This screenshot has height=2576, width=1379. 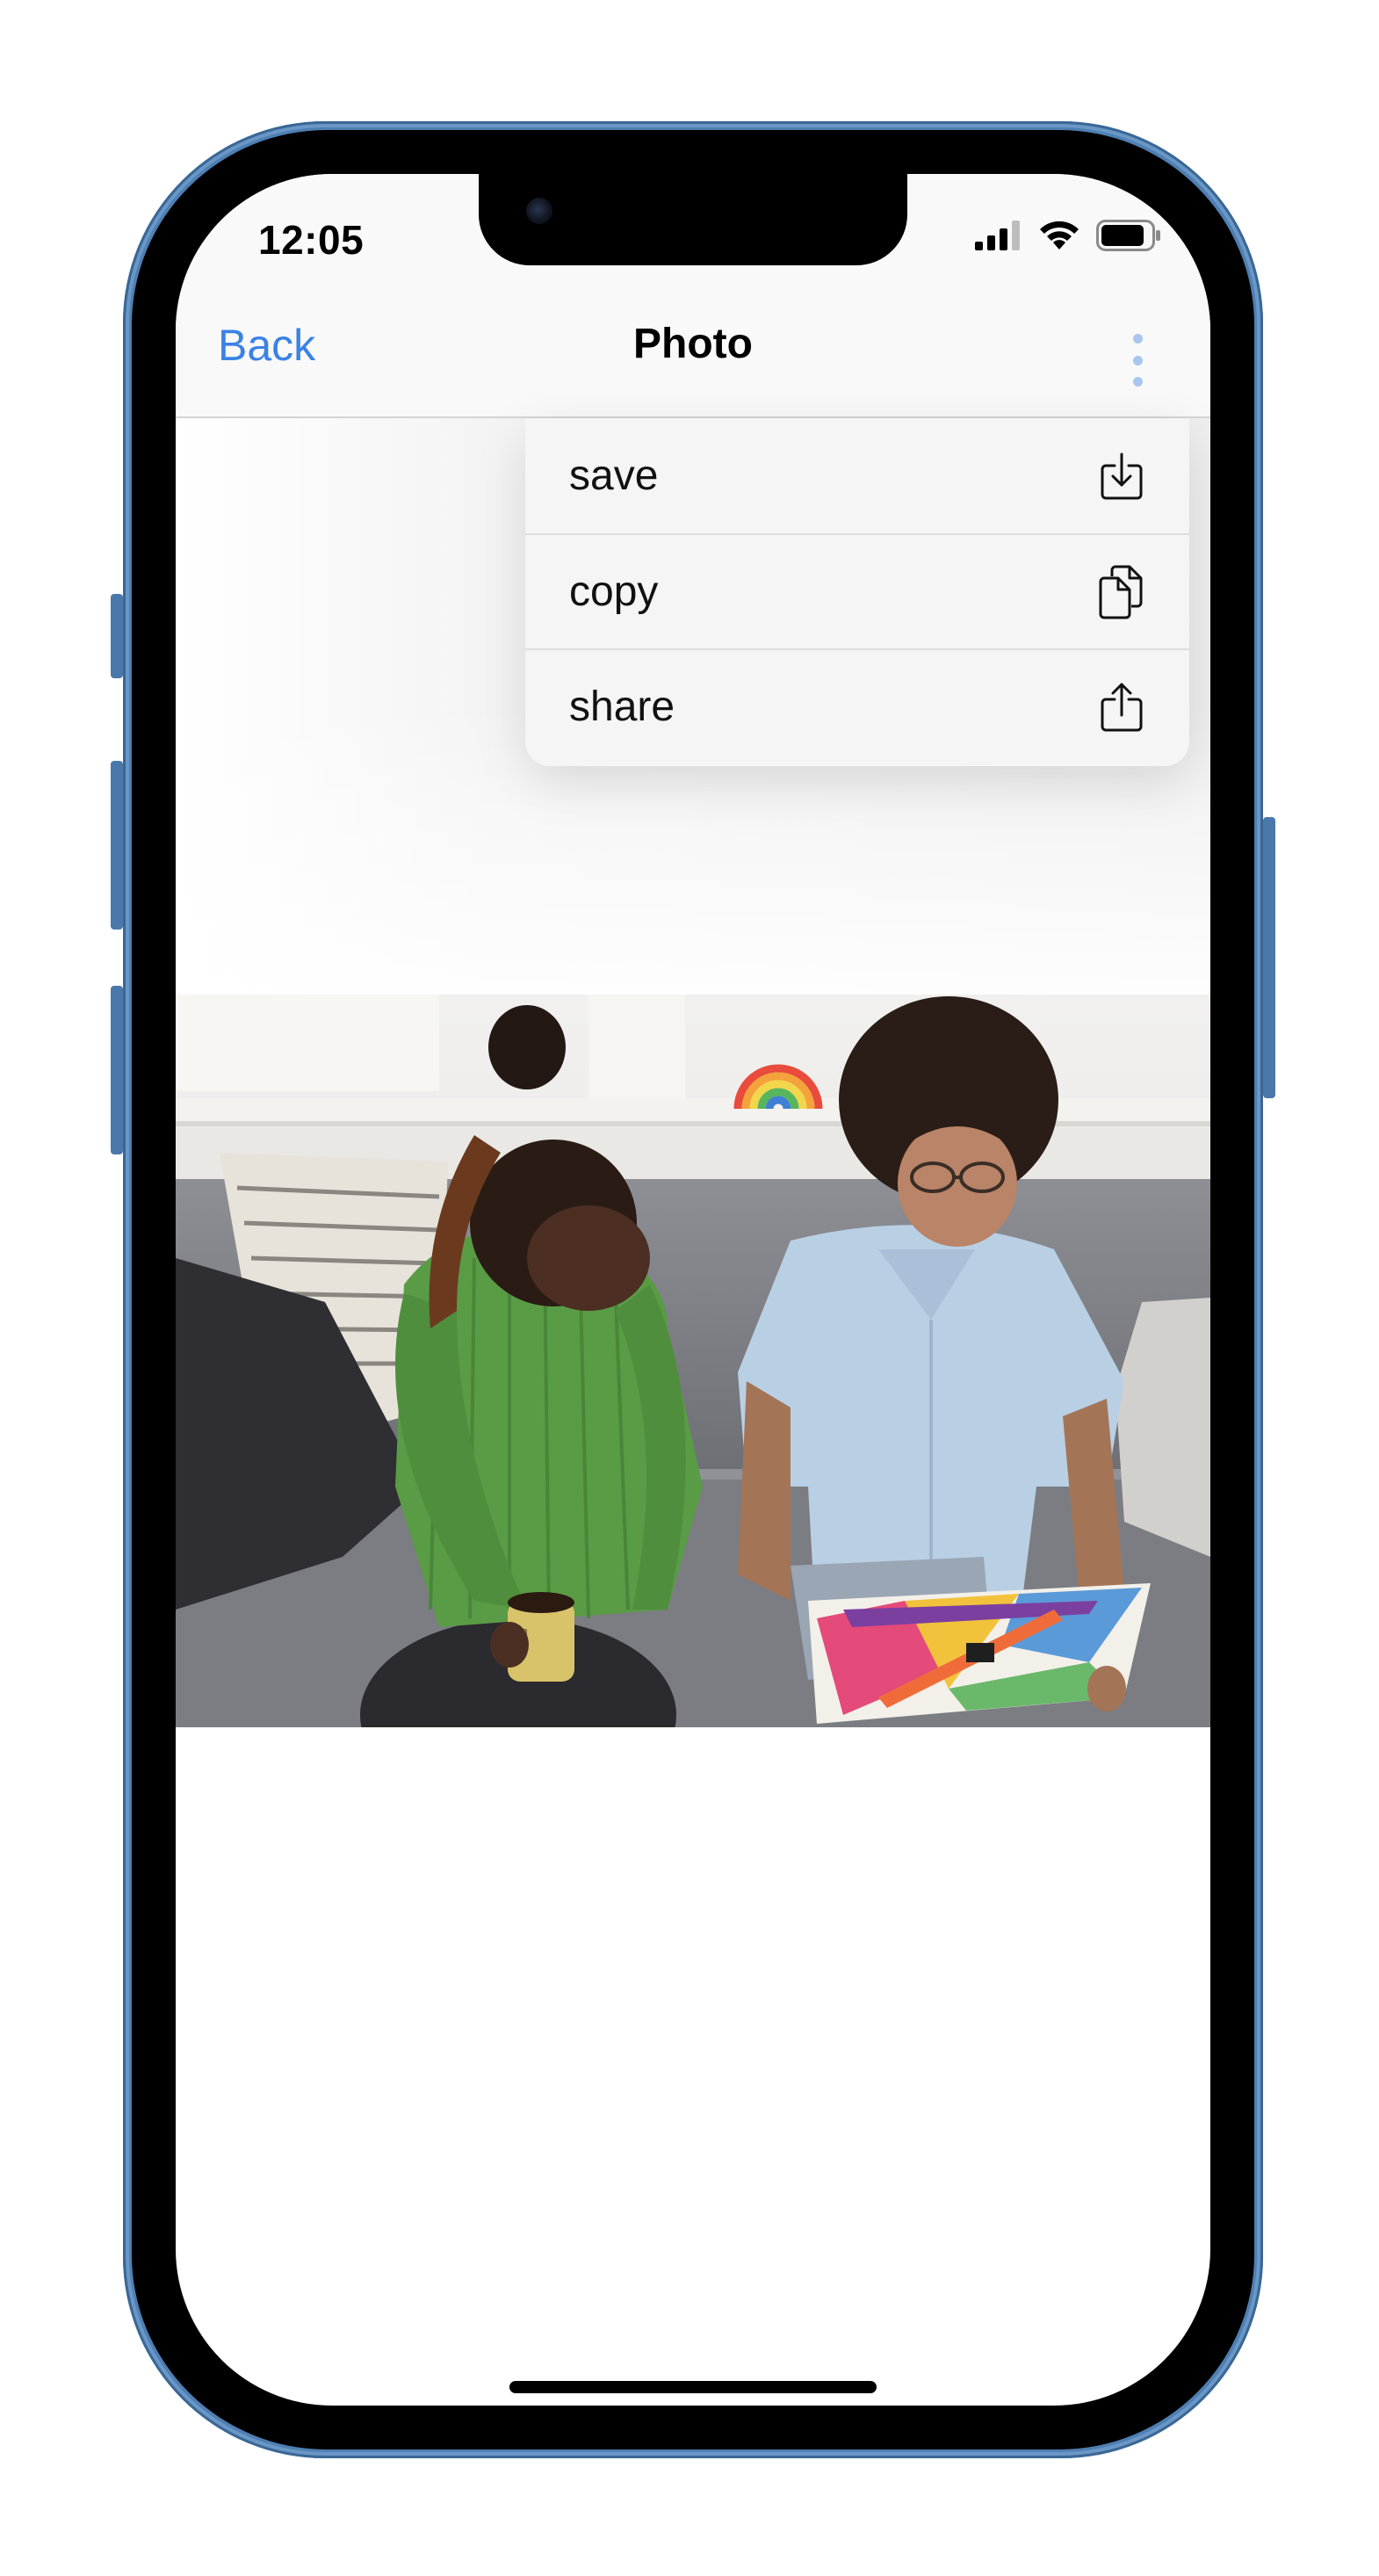 I want to click on more-options-button, so click(x=1137, y=360).